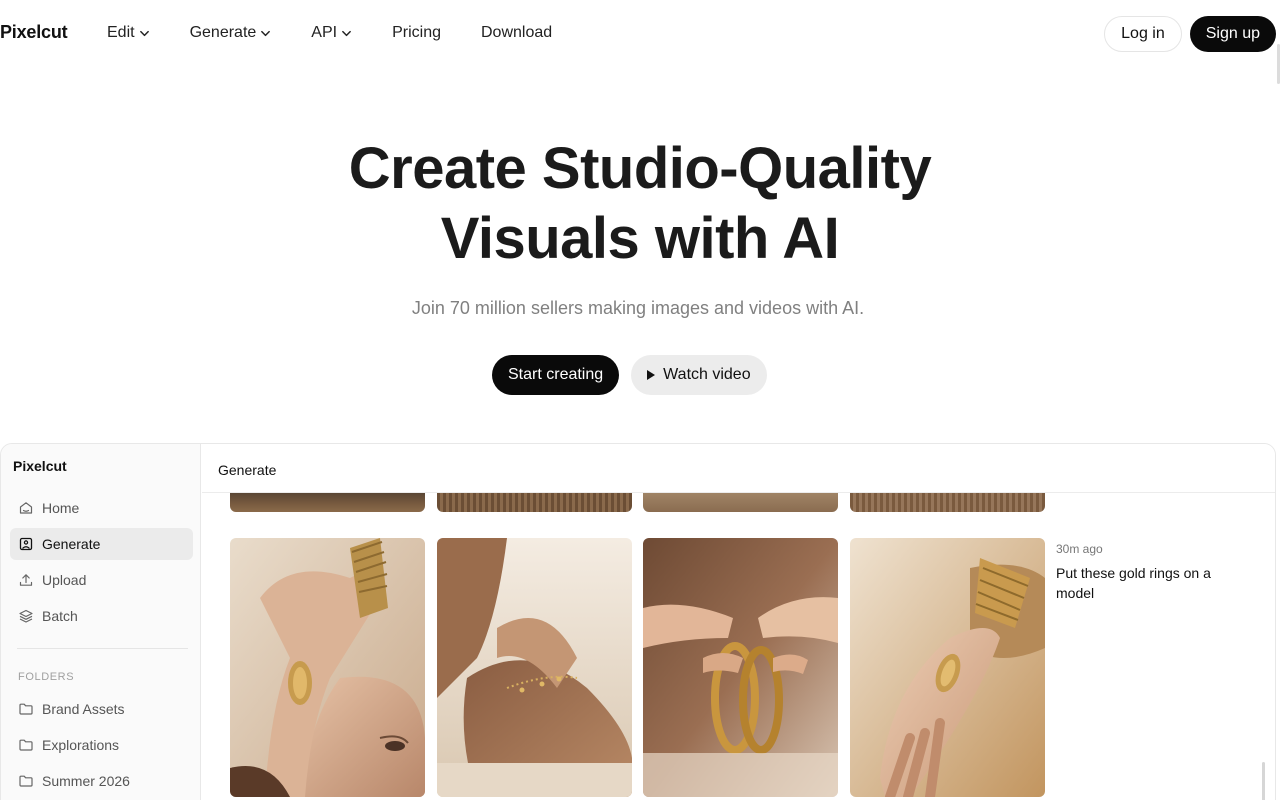 The height and width of the screenshot is (800, 1280). I want to click on folder-label: Explorations, so click(81, 745).